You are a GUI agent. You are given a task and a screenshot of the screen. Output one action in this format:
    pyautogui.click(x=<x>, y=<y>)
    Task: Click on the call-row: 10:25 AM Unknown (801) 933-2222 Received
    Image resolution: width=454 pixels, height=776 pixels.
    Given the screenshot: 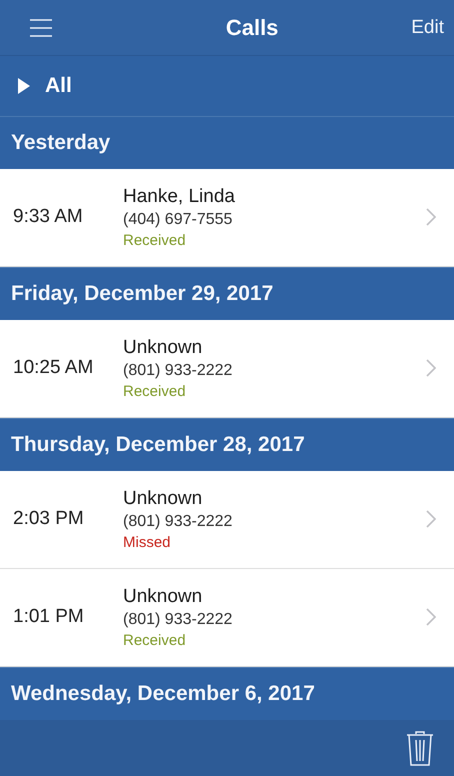 What is the action you would take?
    pyautogui.click(x=227, y=369)
    